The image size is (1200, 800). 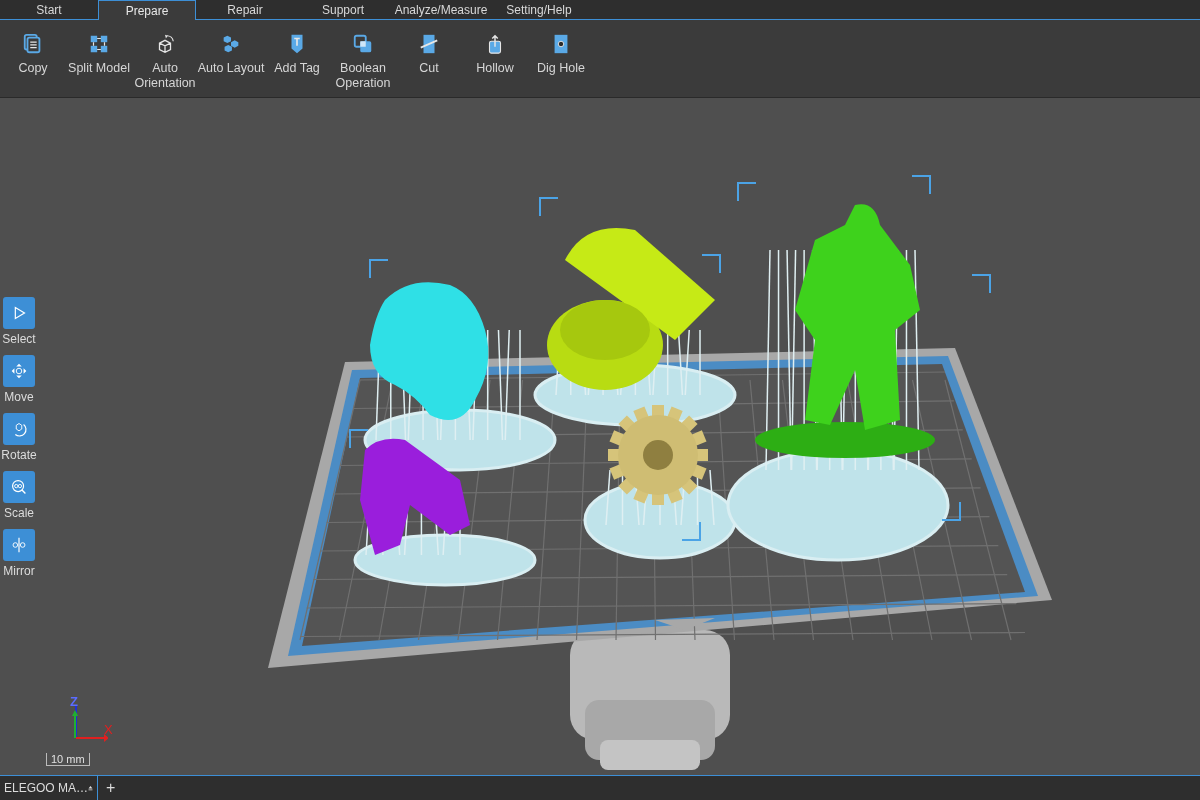 I want to click on boolean-icon, so click(x=363, y=44).